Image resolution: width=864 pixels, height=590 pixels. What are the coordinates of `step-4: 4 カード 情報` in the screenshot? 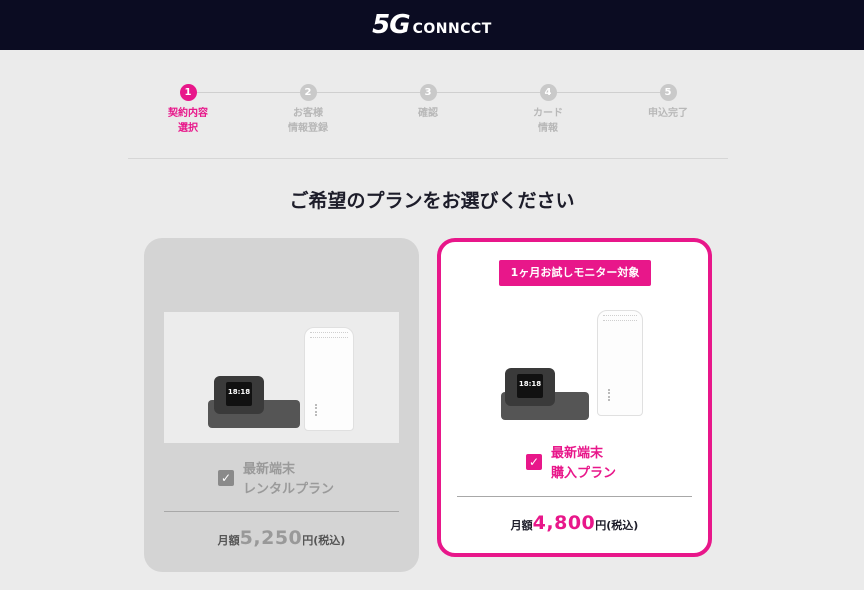 It's located at (548, 110).